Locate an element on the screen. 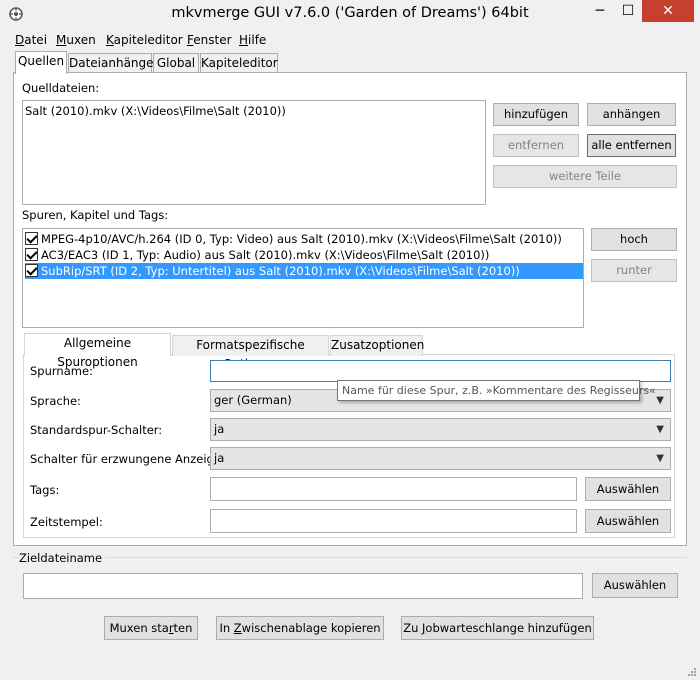 Image resolution: width=700 pixels, height=680 pixels. tags-input is located at coordinates (393, 489).